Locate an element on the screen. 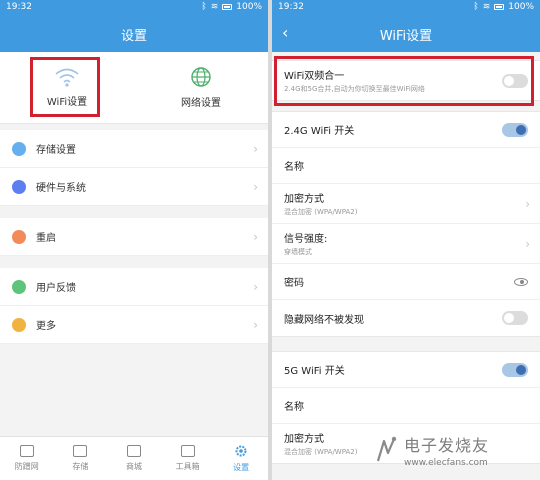 This screenshot has width=540, height=480. merge-section: WiFi双频合一 2.4G和5G合并,自动为你切换至最佳WiFi网络 is located at coordinates (406, 80).